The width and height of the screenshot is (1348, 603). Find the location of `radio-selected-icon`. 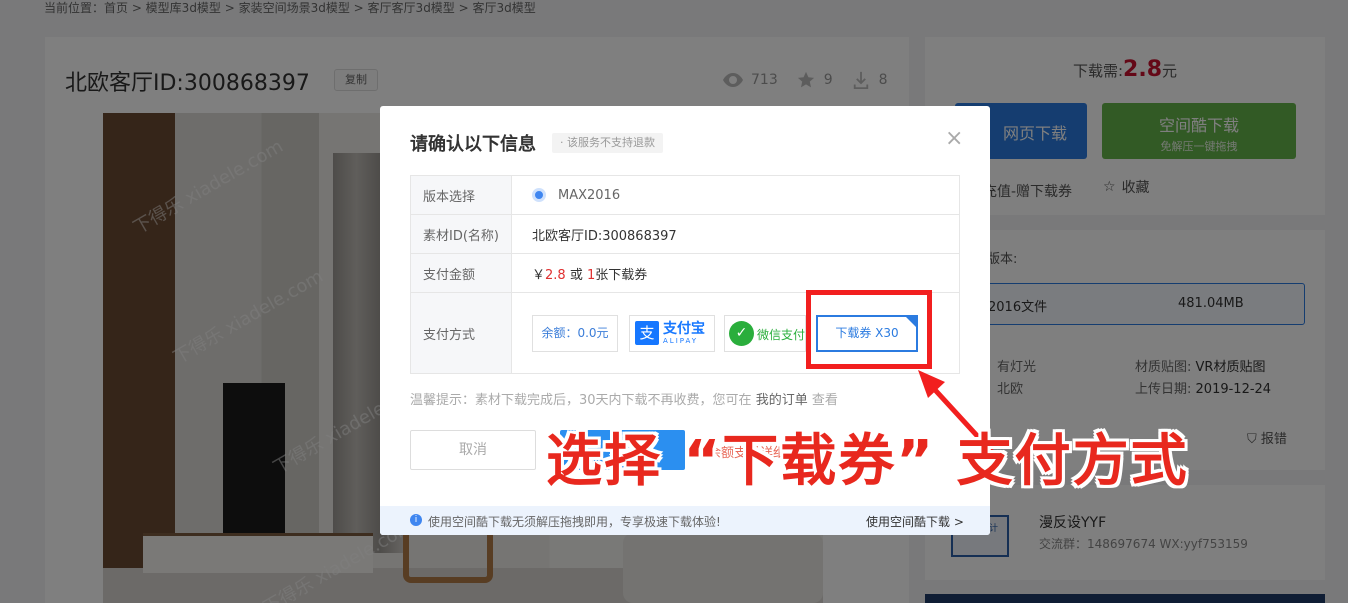

radio-selected-icon is located at coordinates (539, 195).